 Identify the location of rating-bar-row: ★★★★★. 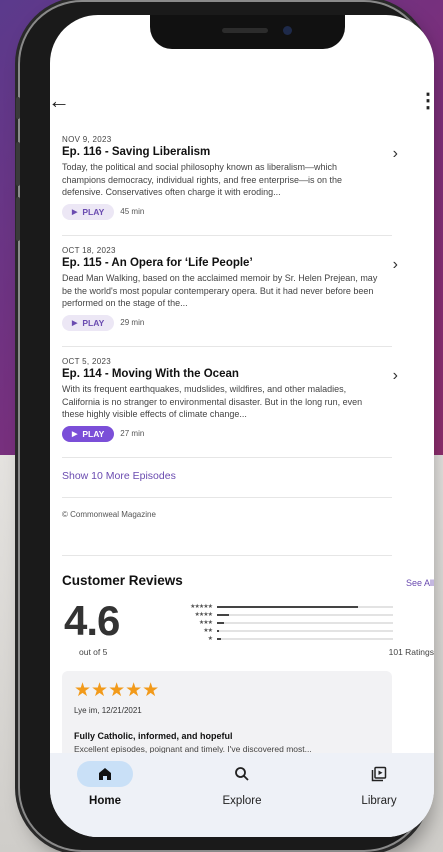
(284, 606).